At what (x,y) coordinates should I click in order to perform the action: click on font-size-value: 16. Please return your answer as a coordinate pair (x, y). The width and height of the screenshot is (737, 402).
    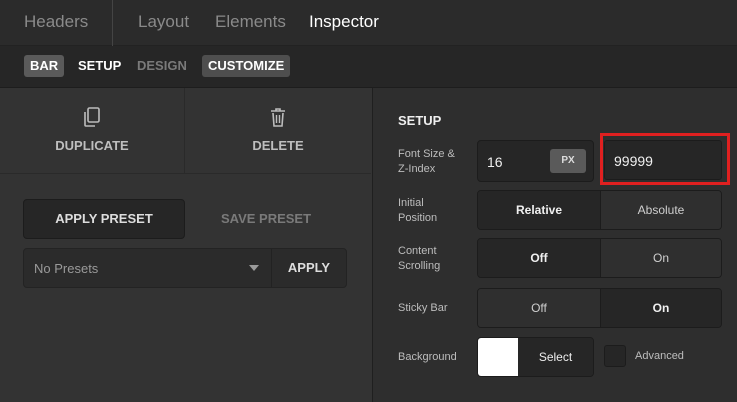
    Looking at the image, I should click on (495, 162).